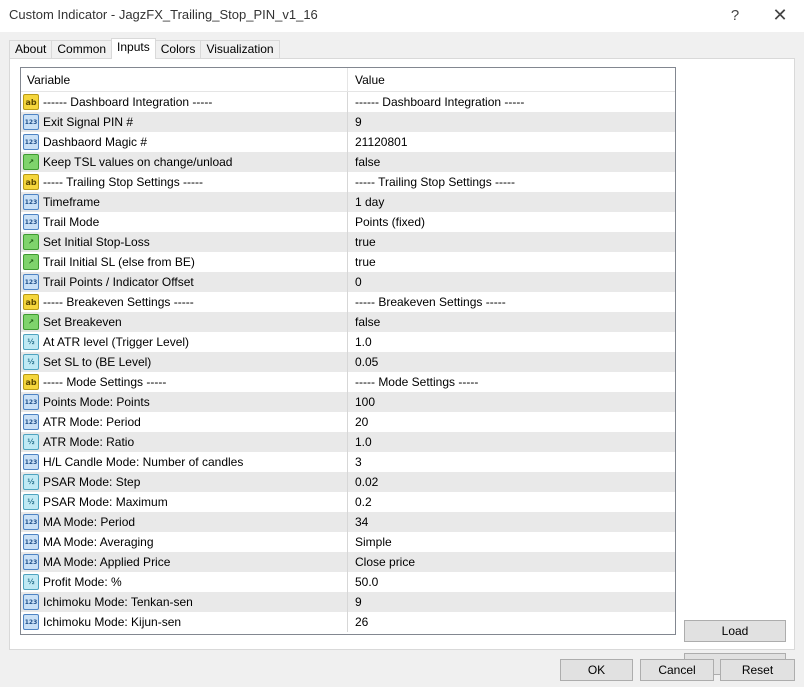 The width and height of the screenshot is (804, 687). I want to click on variable-label: H/L Candle Mode: Number of candles, so click(143, 462).